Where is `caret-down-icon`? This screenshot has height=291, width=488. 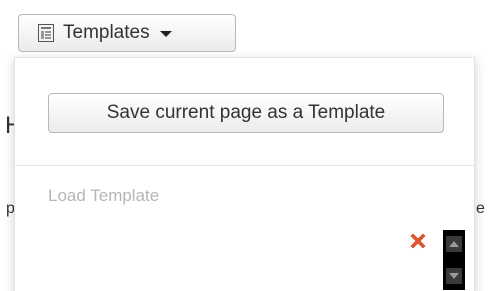 caret-down-icon is located at coordinates (165, 34).